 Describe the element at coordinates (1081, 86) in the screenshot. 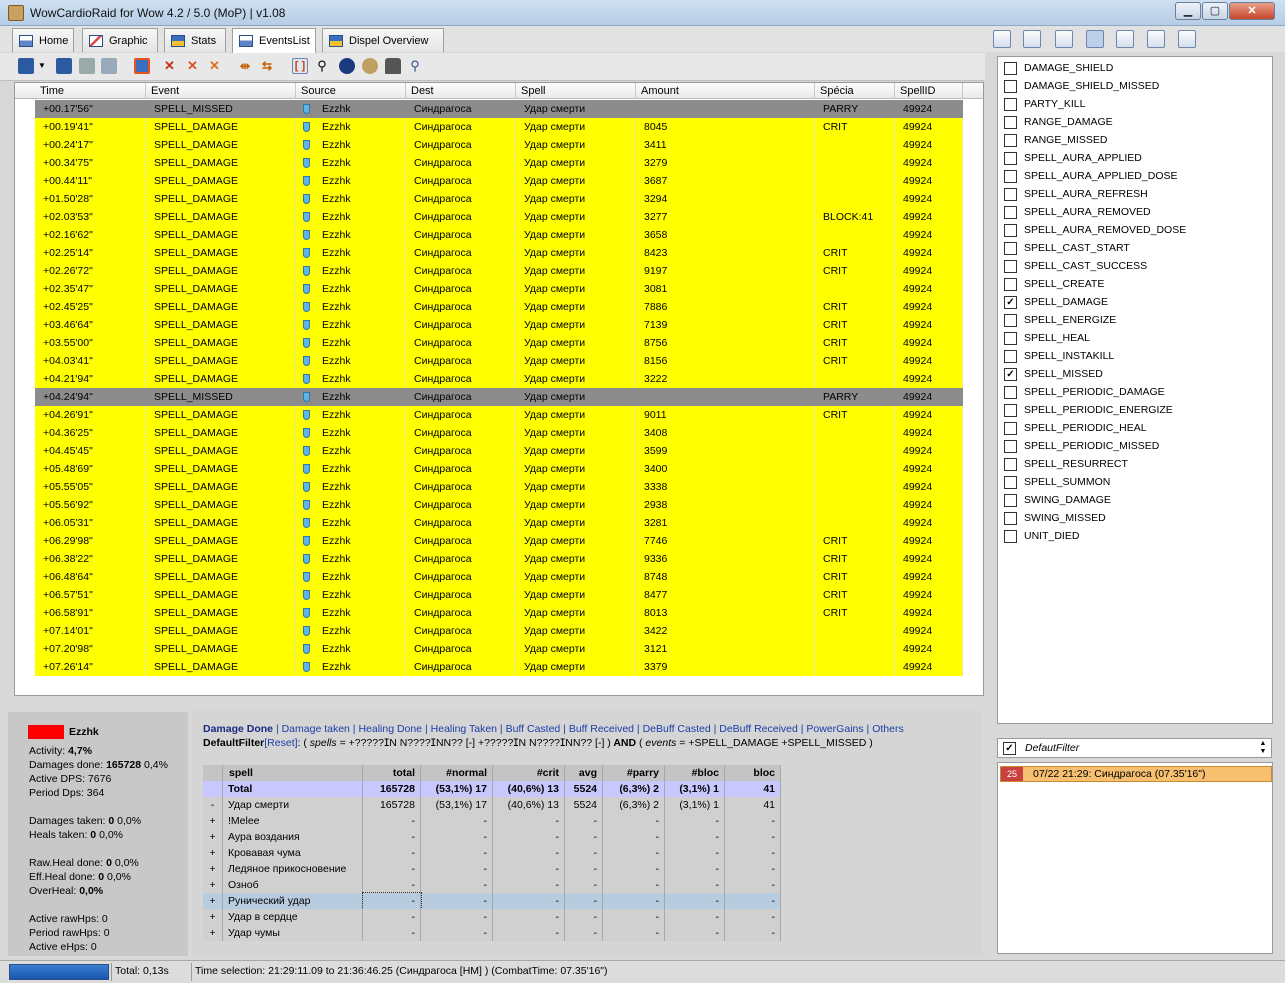

I see `filter-item: DAMAGE_SHIELD_MISSED` at that location.